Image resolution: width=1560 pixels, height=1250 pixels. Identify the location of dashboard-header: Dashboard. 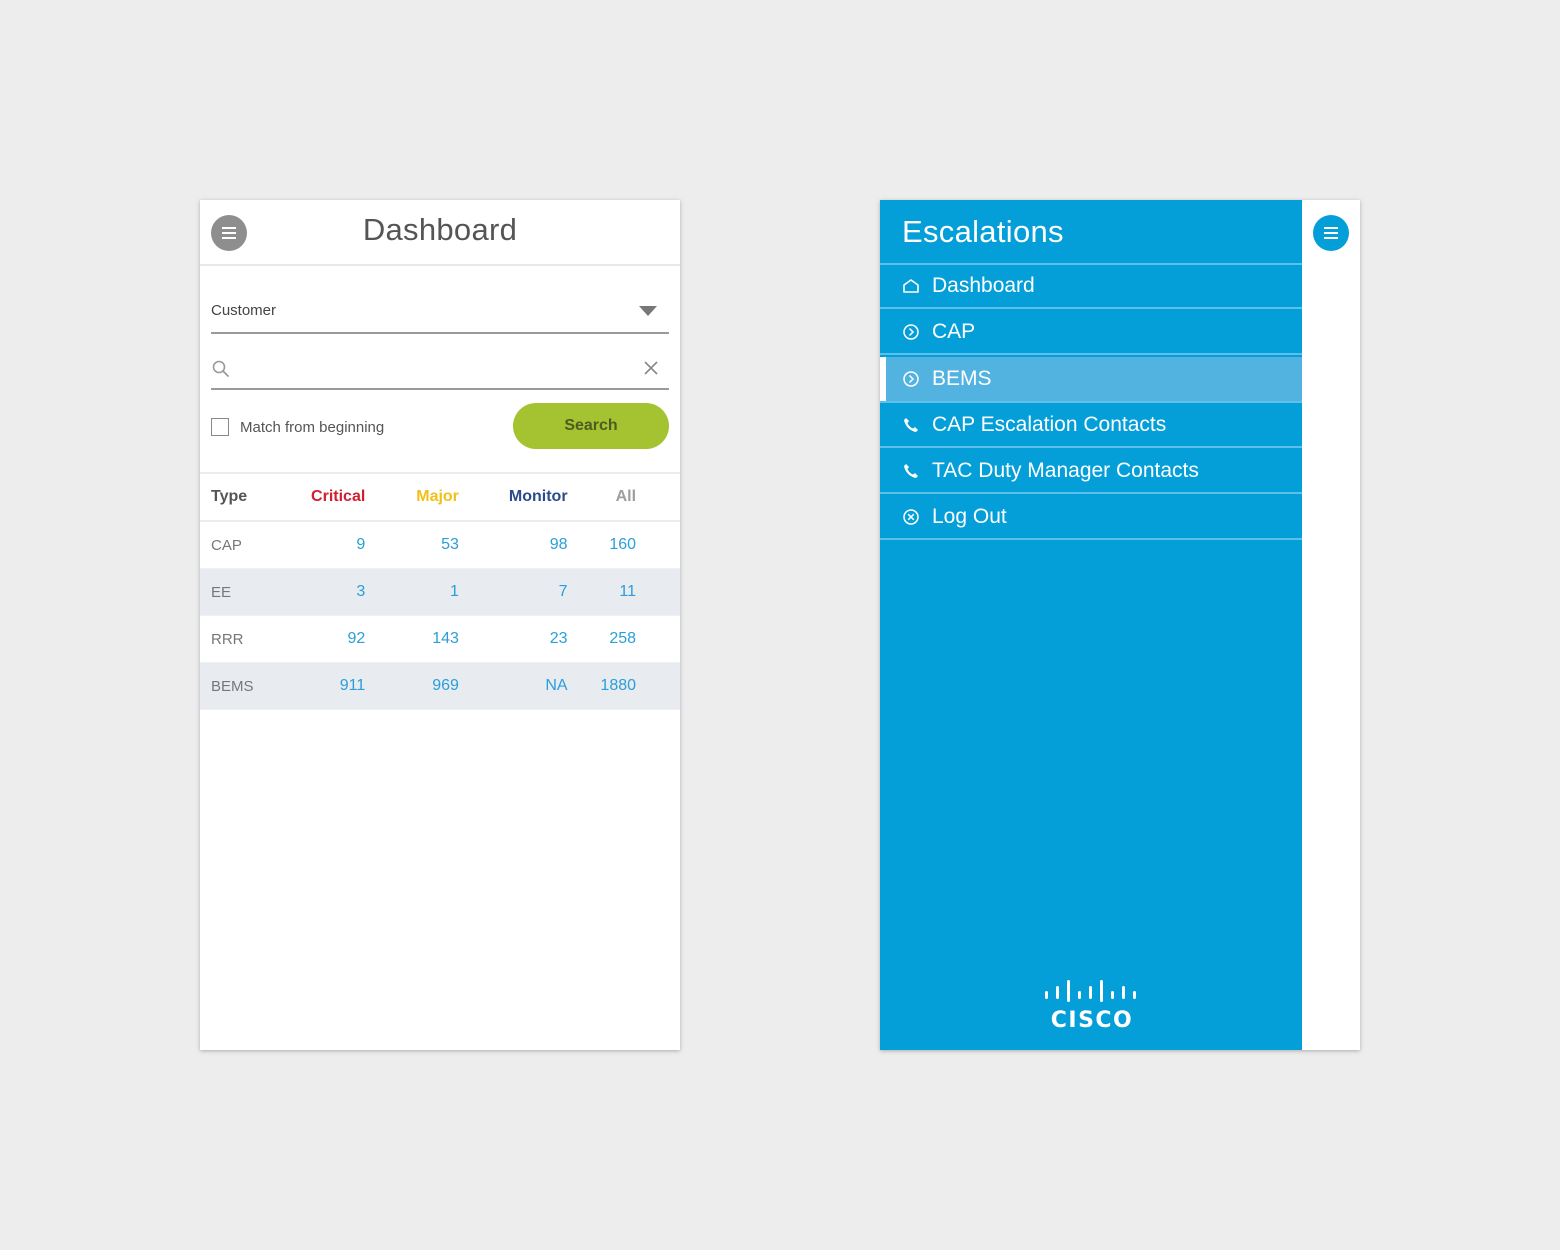
(440, 233).